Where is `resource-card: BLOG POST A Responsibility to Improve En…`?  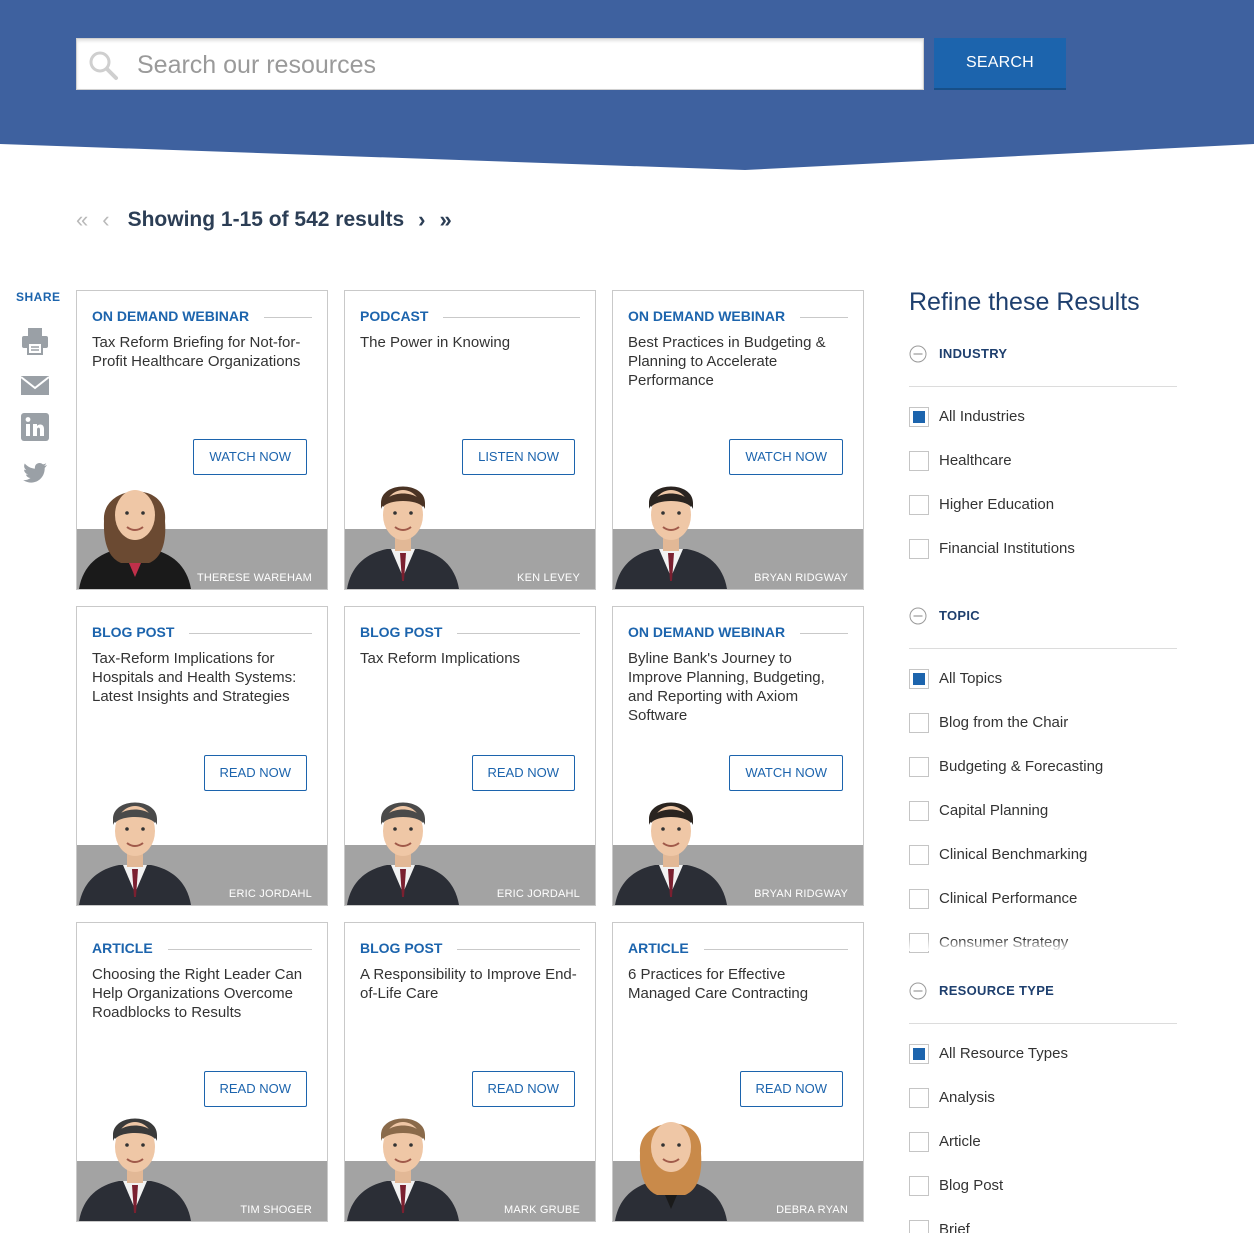 resource-card: BLOG POST A Responsibility to Improve En… is located at coordinates (470, 1072).